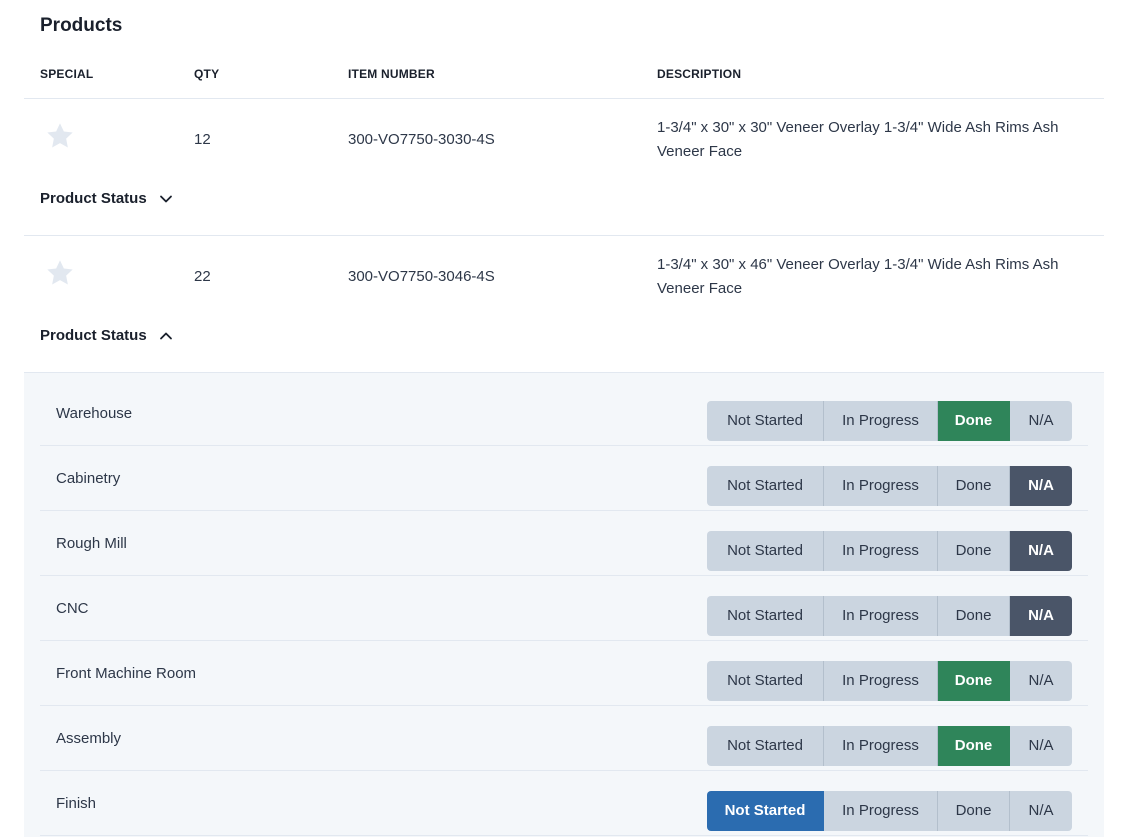 The width and height of the screenshot is (1124, 837). Describe the element at coordinates (564, 608) in the screenshot. I see `status-row: CNC Not Started In Progress Done N/A` at that location.